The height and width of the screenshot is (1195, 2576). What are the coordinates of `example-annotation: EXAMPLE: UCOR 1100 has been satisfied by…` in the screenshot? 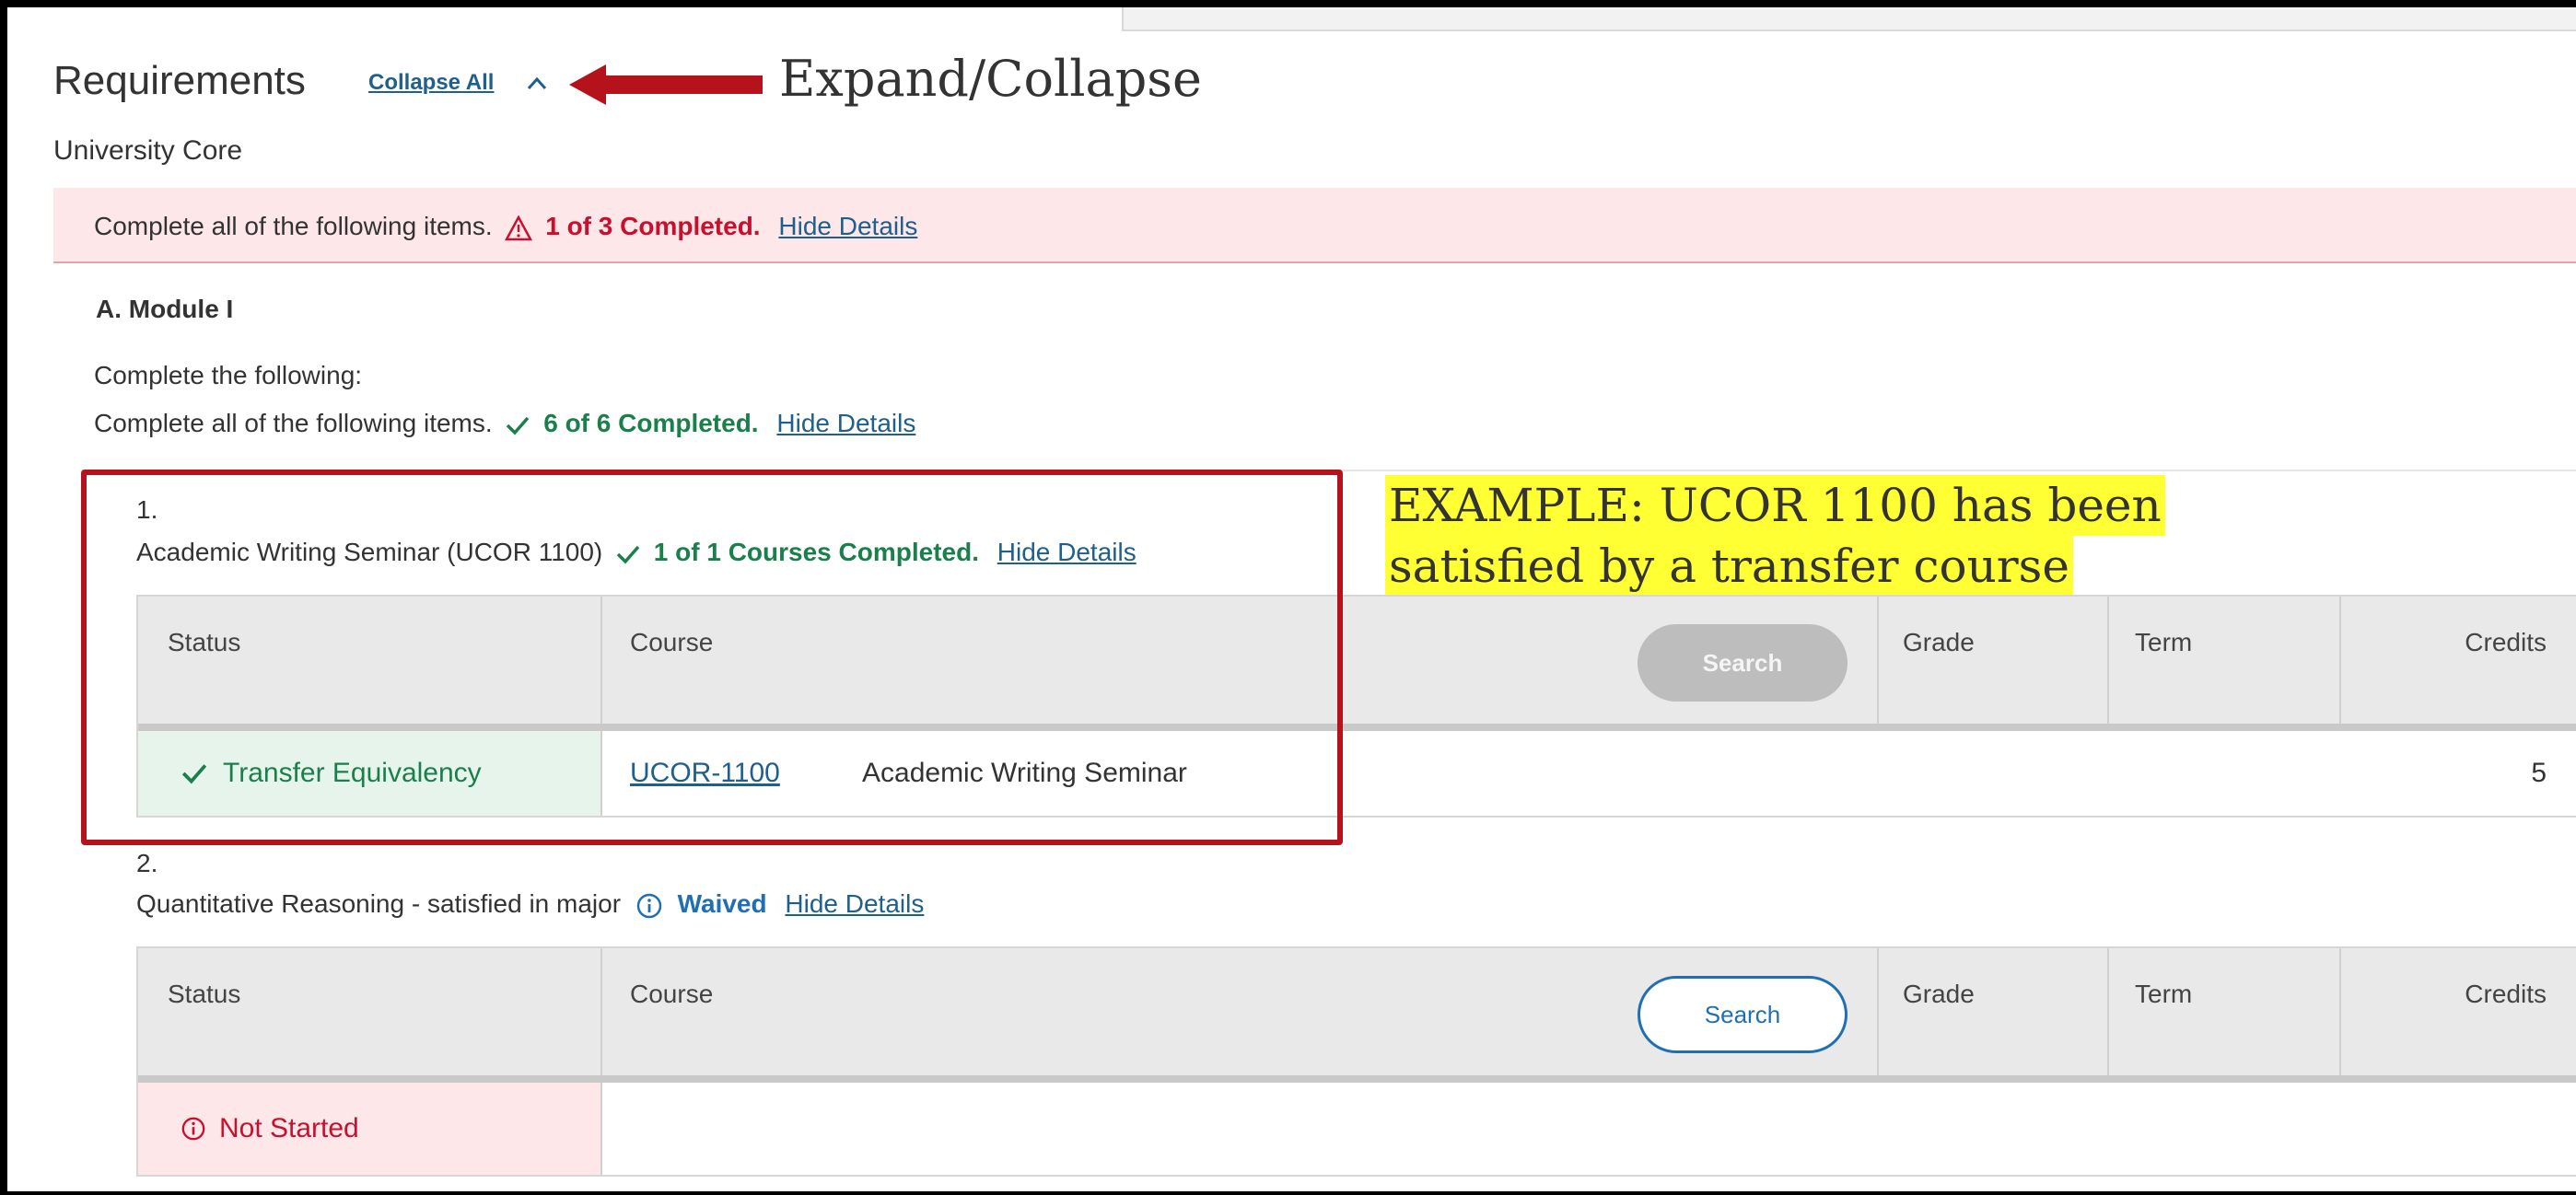 It's located at (1775, 536).